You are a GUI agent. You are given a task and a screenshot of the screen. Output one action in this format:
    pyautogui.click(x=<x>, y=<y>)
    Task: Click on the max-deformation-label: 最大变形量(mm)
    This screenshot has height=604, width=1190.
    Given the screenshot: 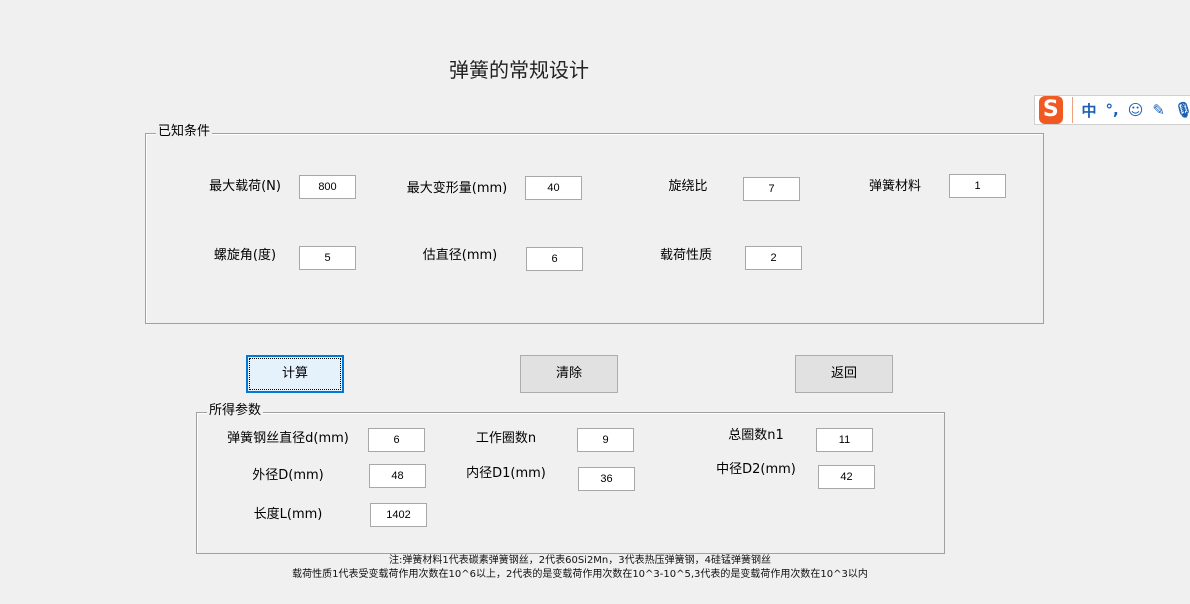 What is the action you would take?
    pyautogui.click(x=457, y=188)
    